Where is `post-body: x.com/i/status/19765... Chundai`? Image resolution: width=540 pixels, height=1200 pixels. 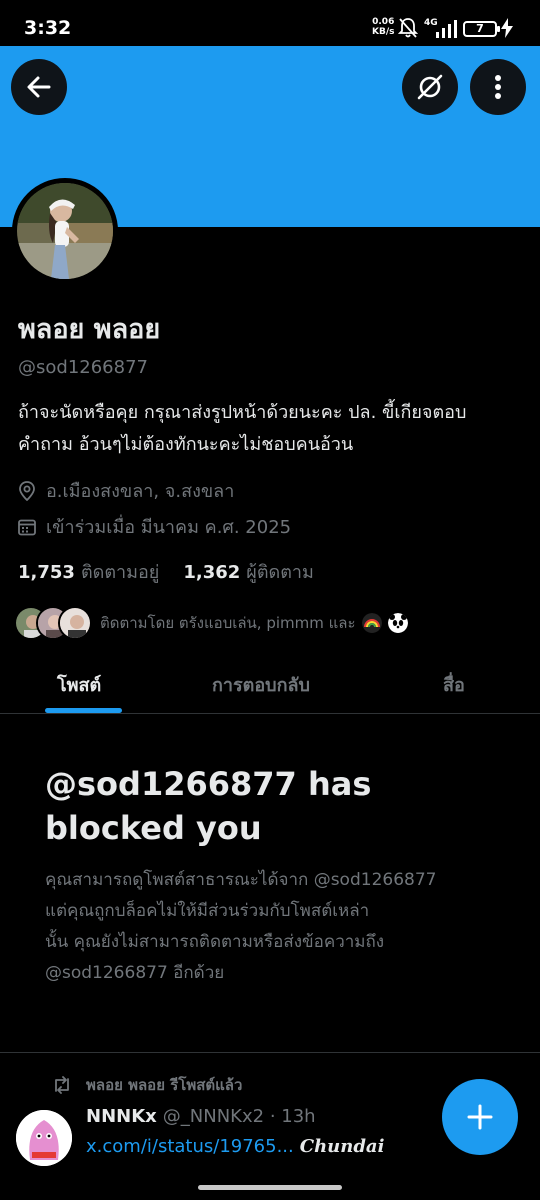
post-body: x.com/i/status/19765... Chundai is located at coordinates (235, 1146).